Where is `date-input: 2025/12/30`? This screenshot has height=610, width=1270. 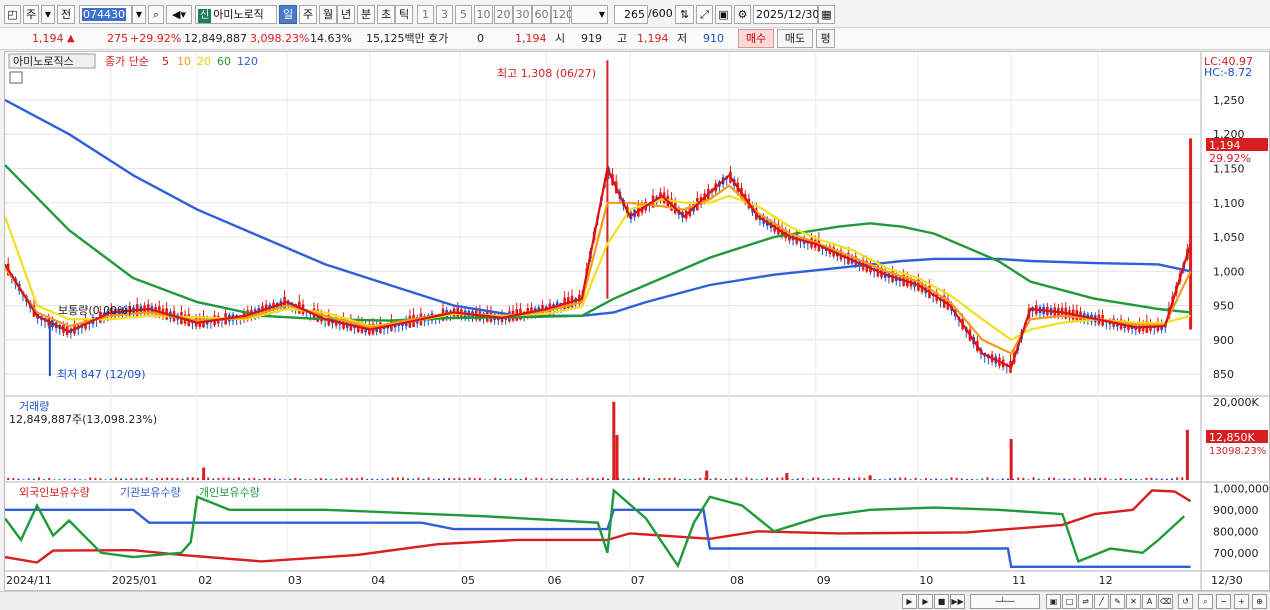
date-input: 2025/12/30 is located at coordinates (786, 14).